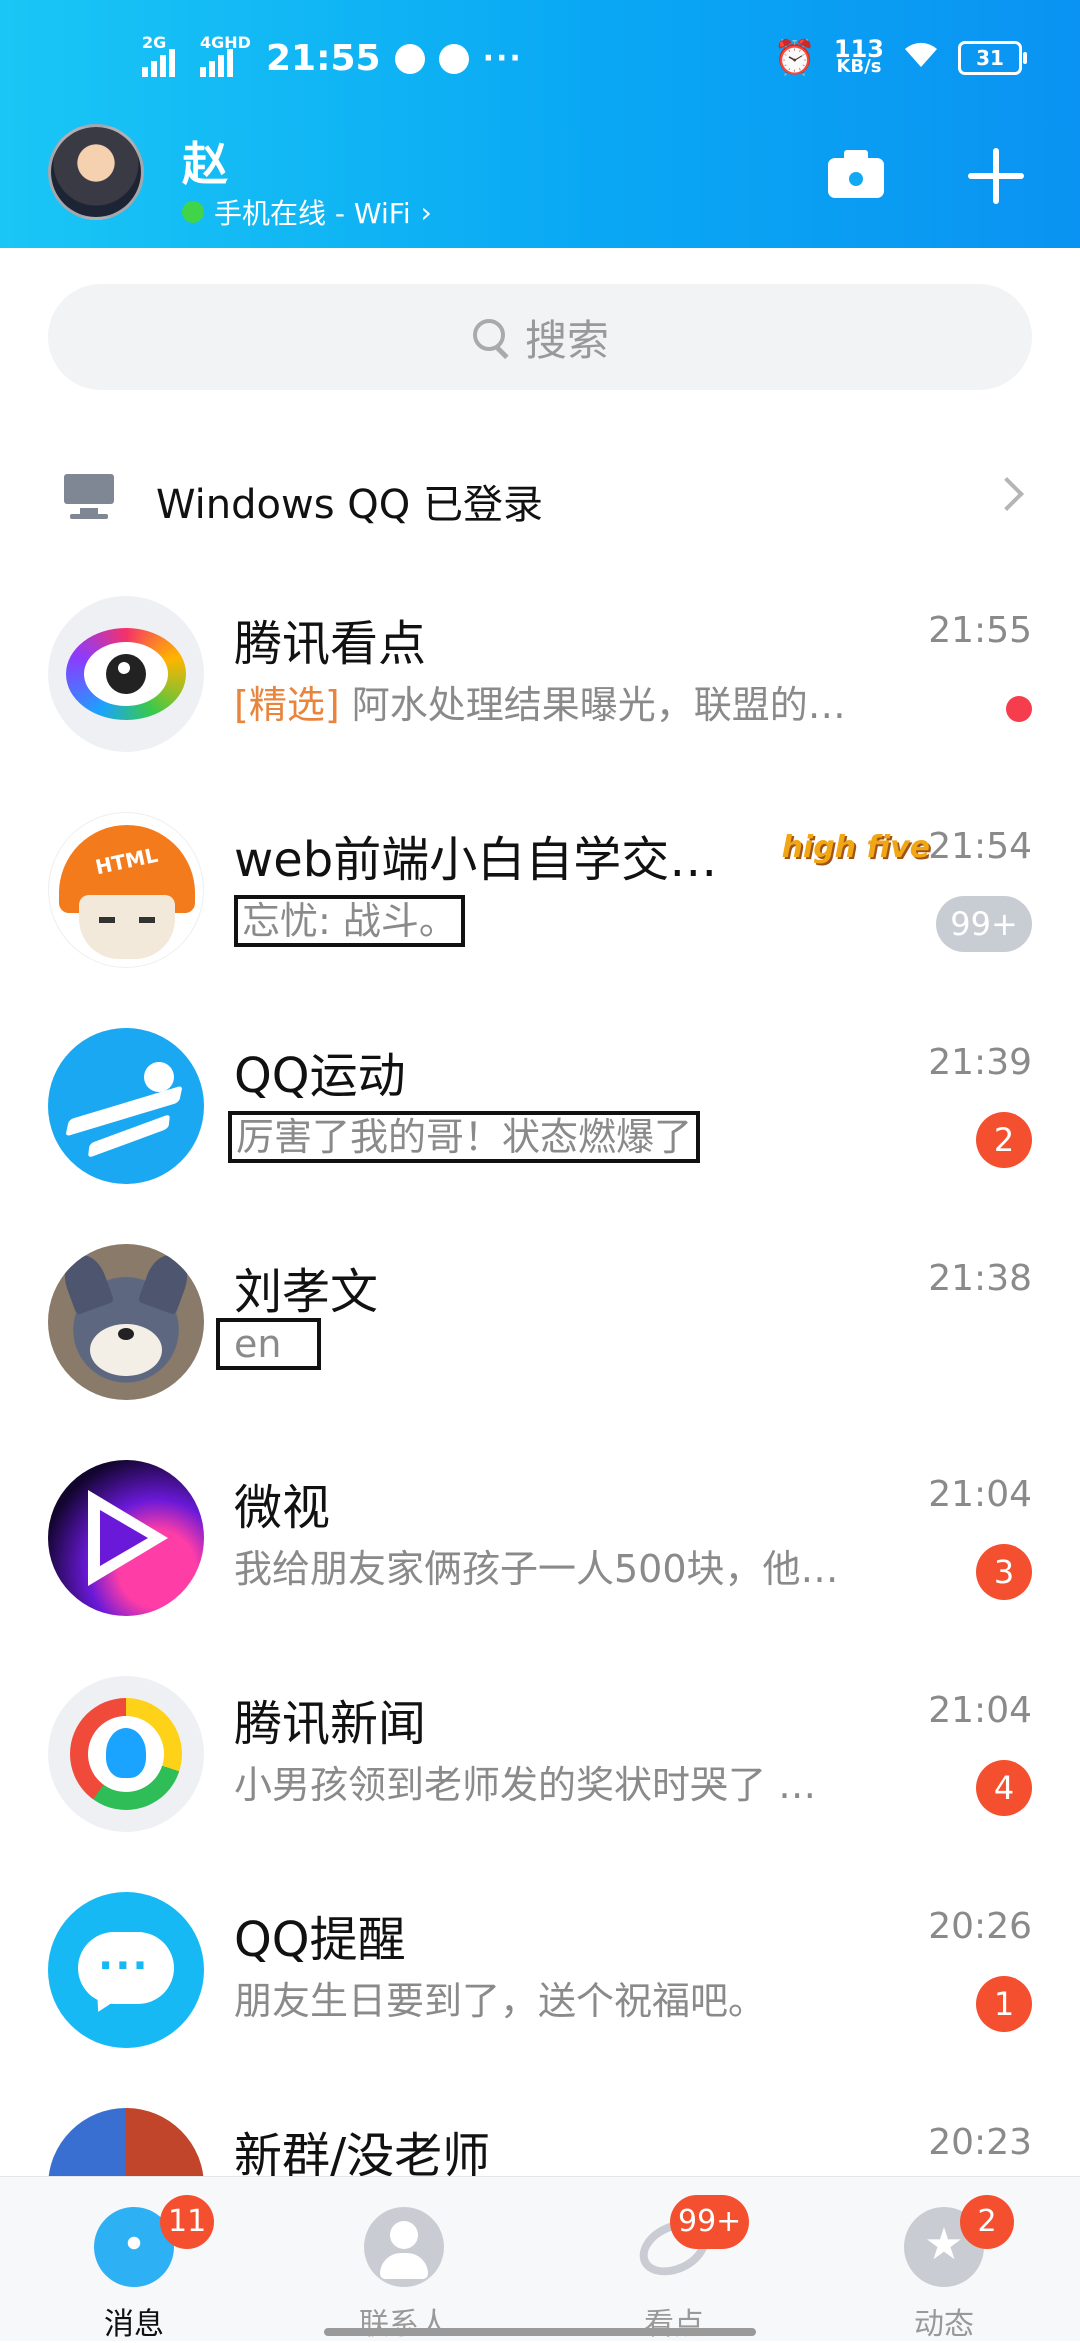 This screenshot has height=2343, width=1080. Describe the element at coordinates (858, 56) in the screenshot. I see `network-speed: 113 KB/s` at that location.